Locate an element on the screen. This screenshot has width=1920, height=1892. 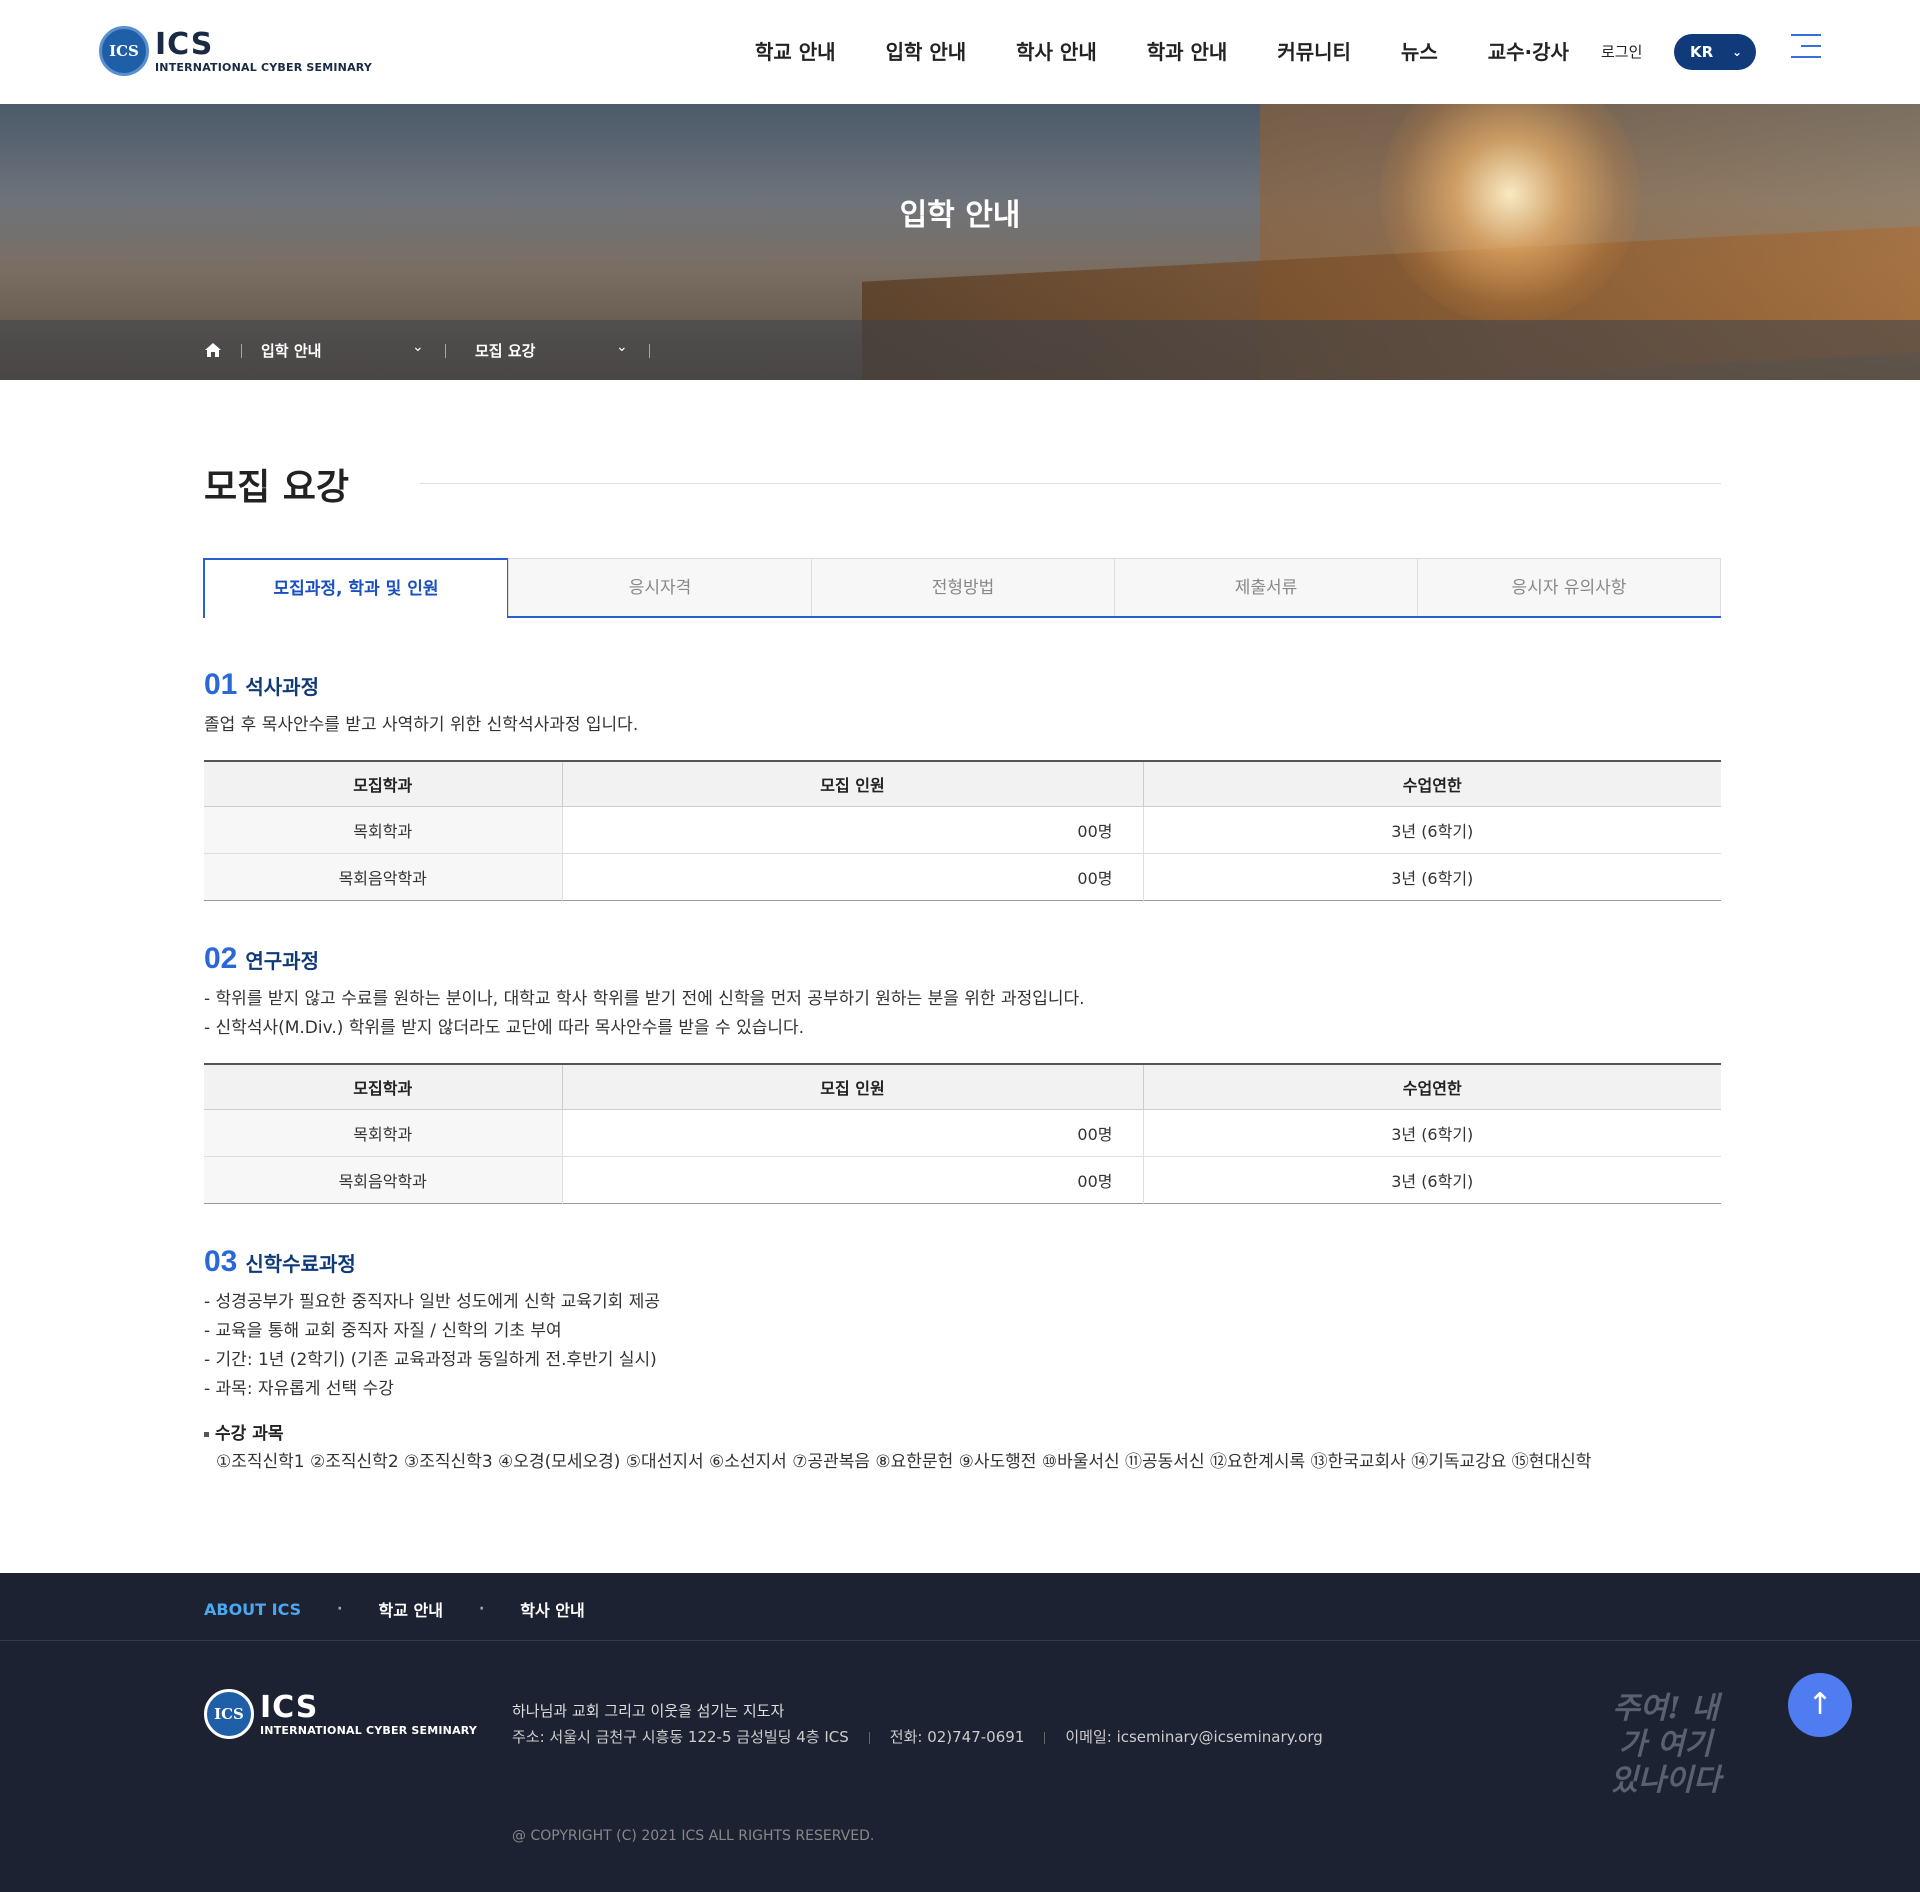
nav-item-community: 커뮤니티 is located at coordinates (1314, 50).